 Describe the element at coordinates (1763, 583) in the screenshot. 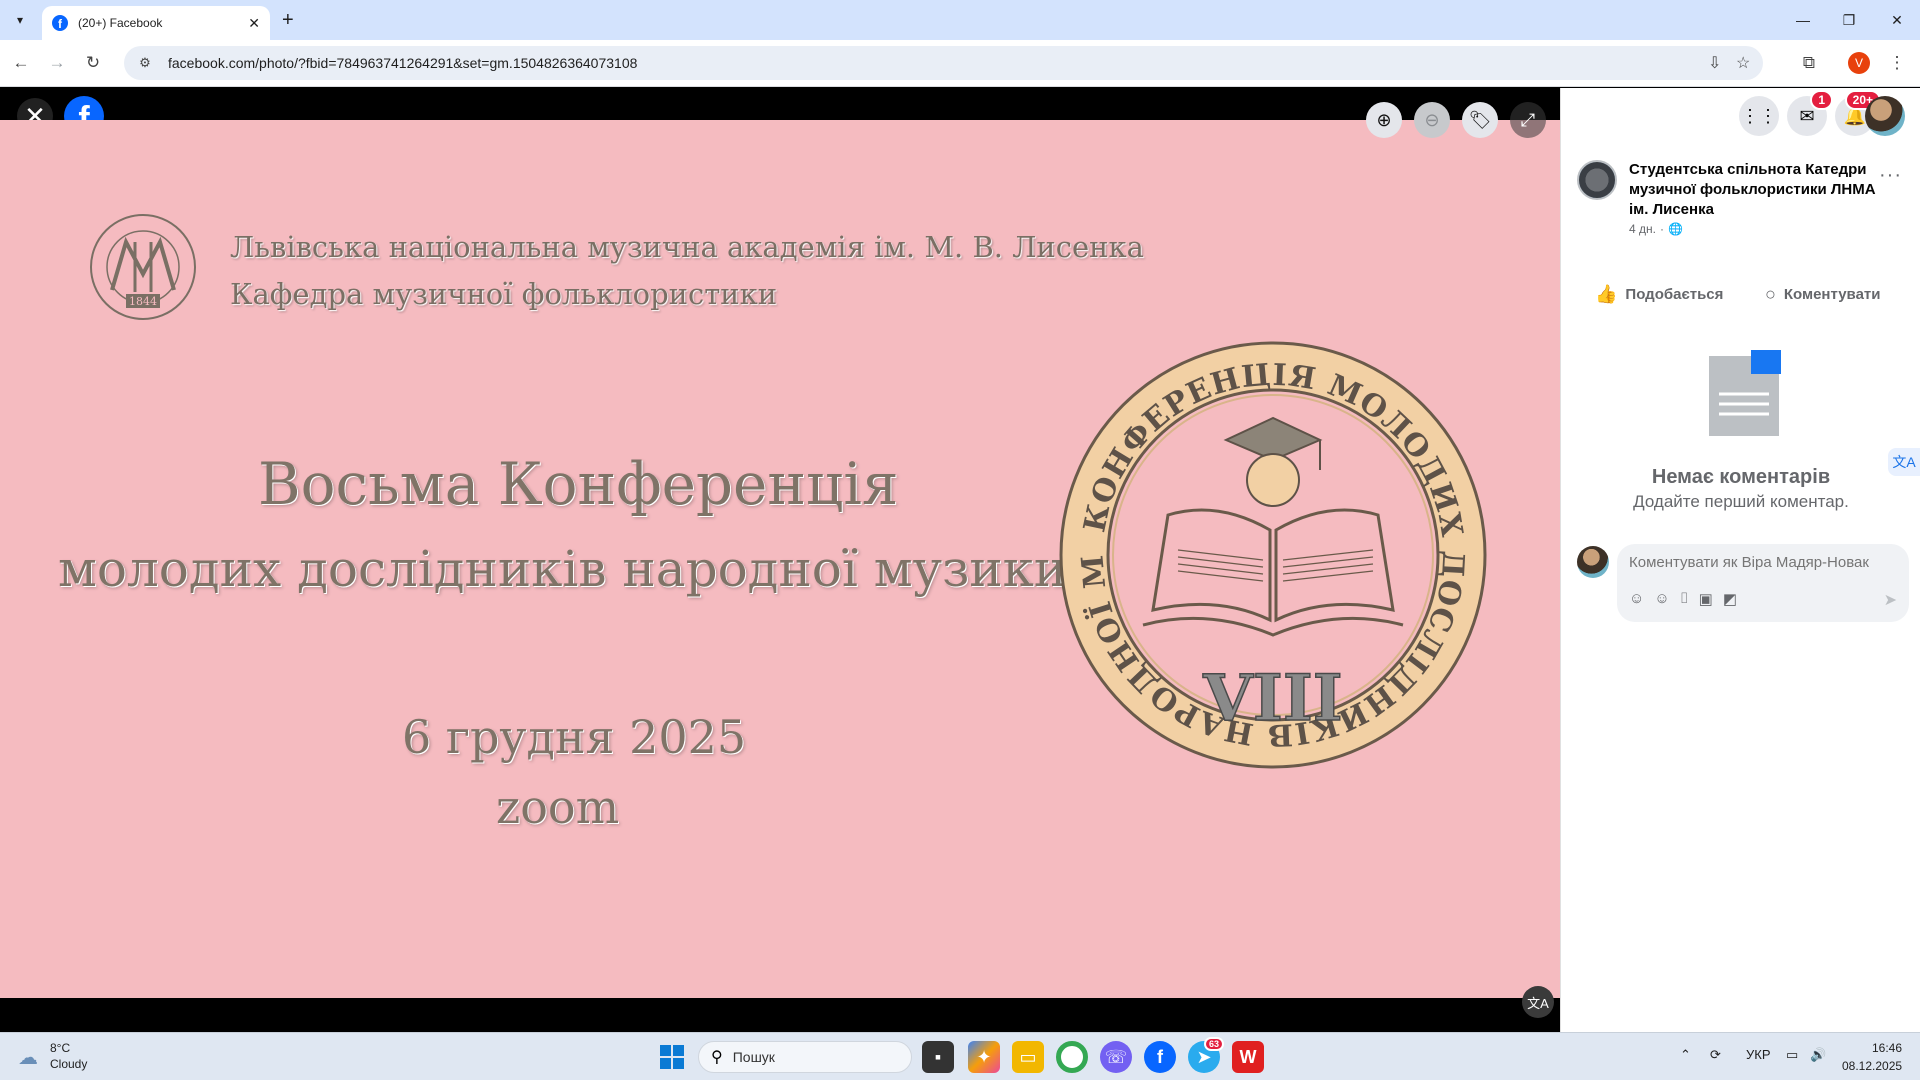

I see `comment-composer: ☺ ☺ ⌷ ▣ ◩ ➤` at that location.